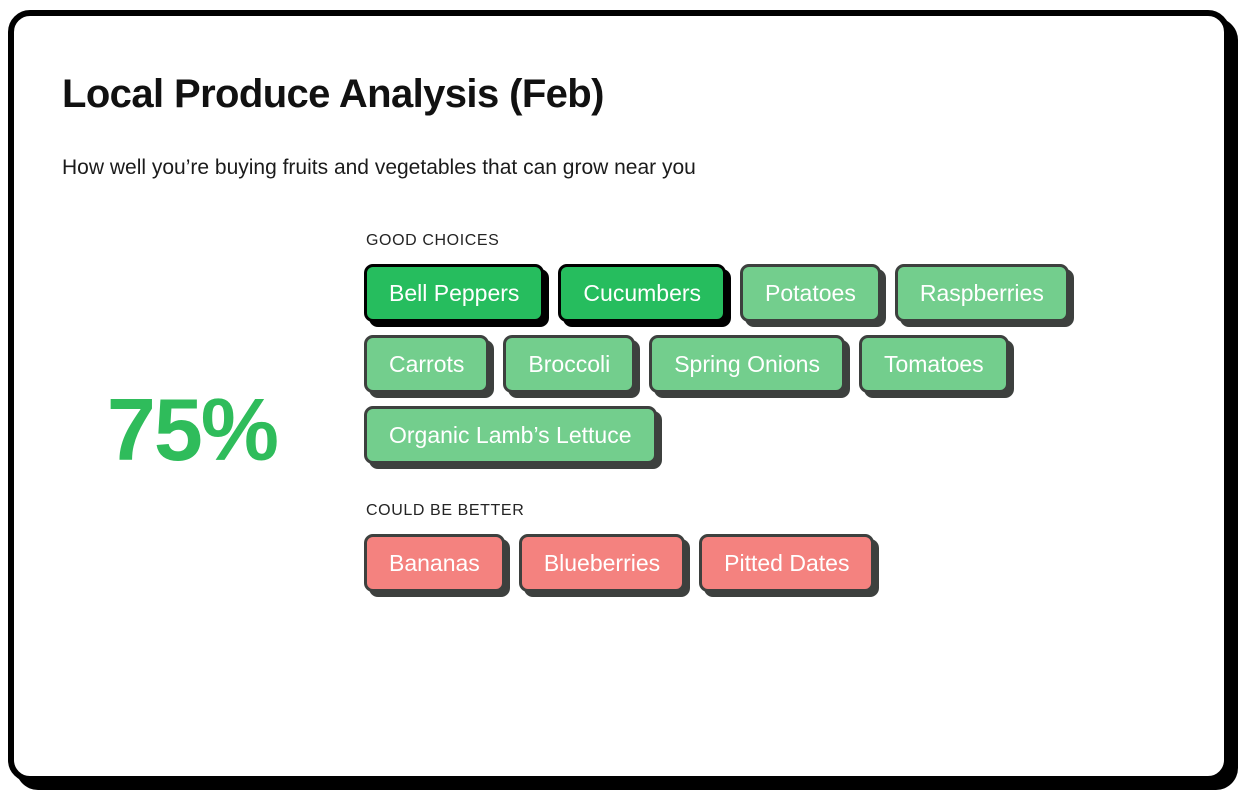 This screenshot has height=804, width=1248. Describe the element at coordinates (333, 94) in the screenshot. I see `page-title: Local Produce Analysis (Feb)` at that location.